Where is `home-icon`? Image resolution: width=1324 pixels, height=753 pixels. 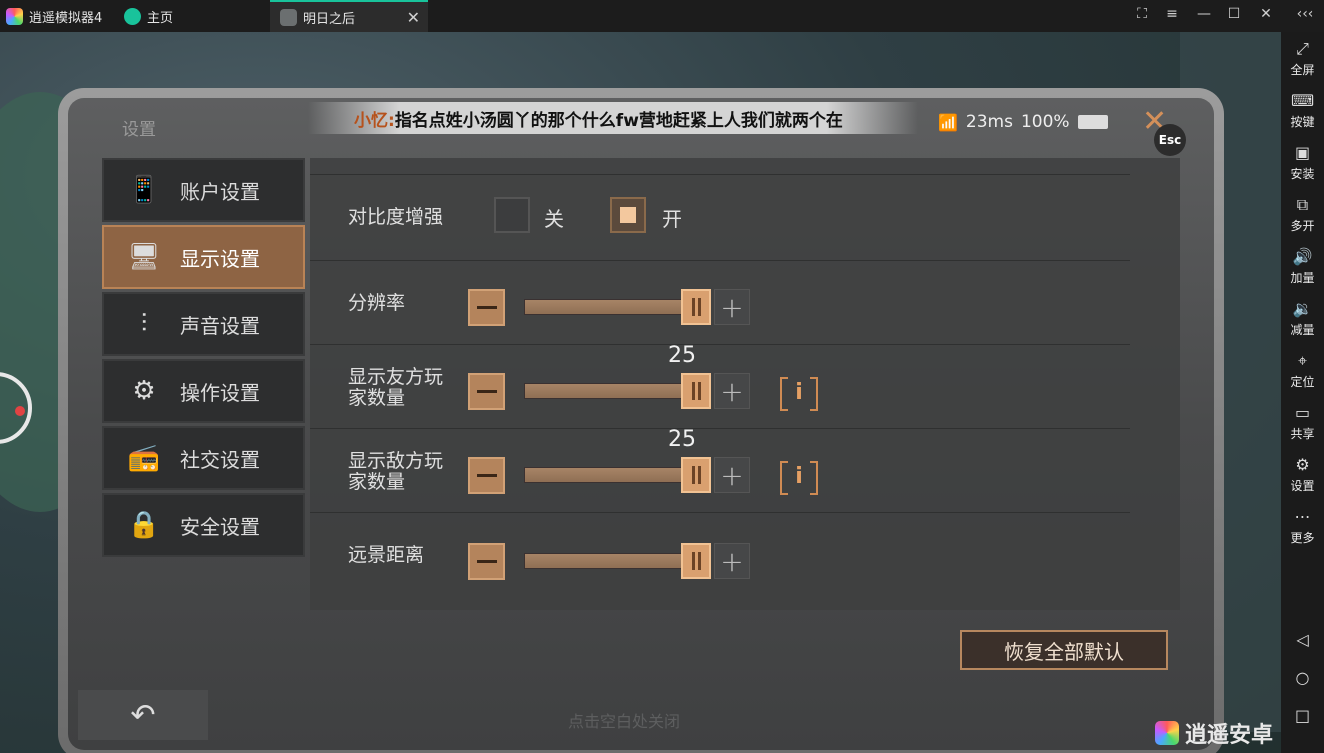 home-icon is located at coordinates (132, 16).